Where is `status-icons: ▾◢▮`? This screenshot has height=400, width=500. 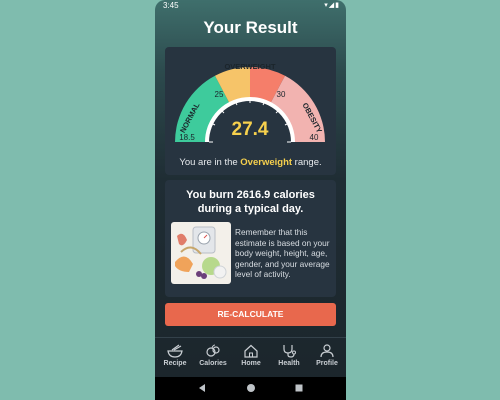
status-icons: ▾◢▮ is located at coordinates (332, 6).